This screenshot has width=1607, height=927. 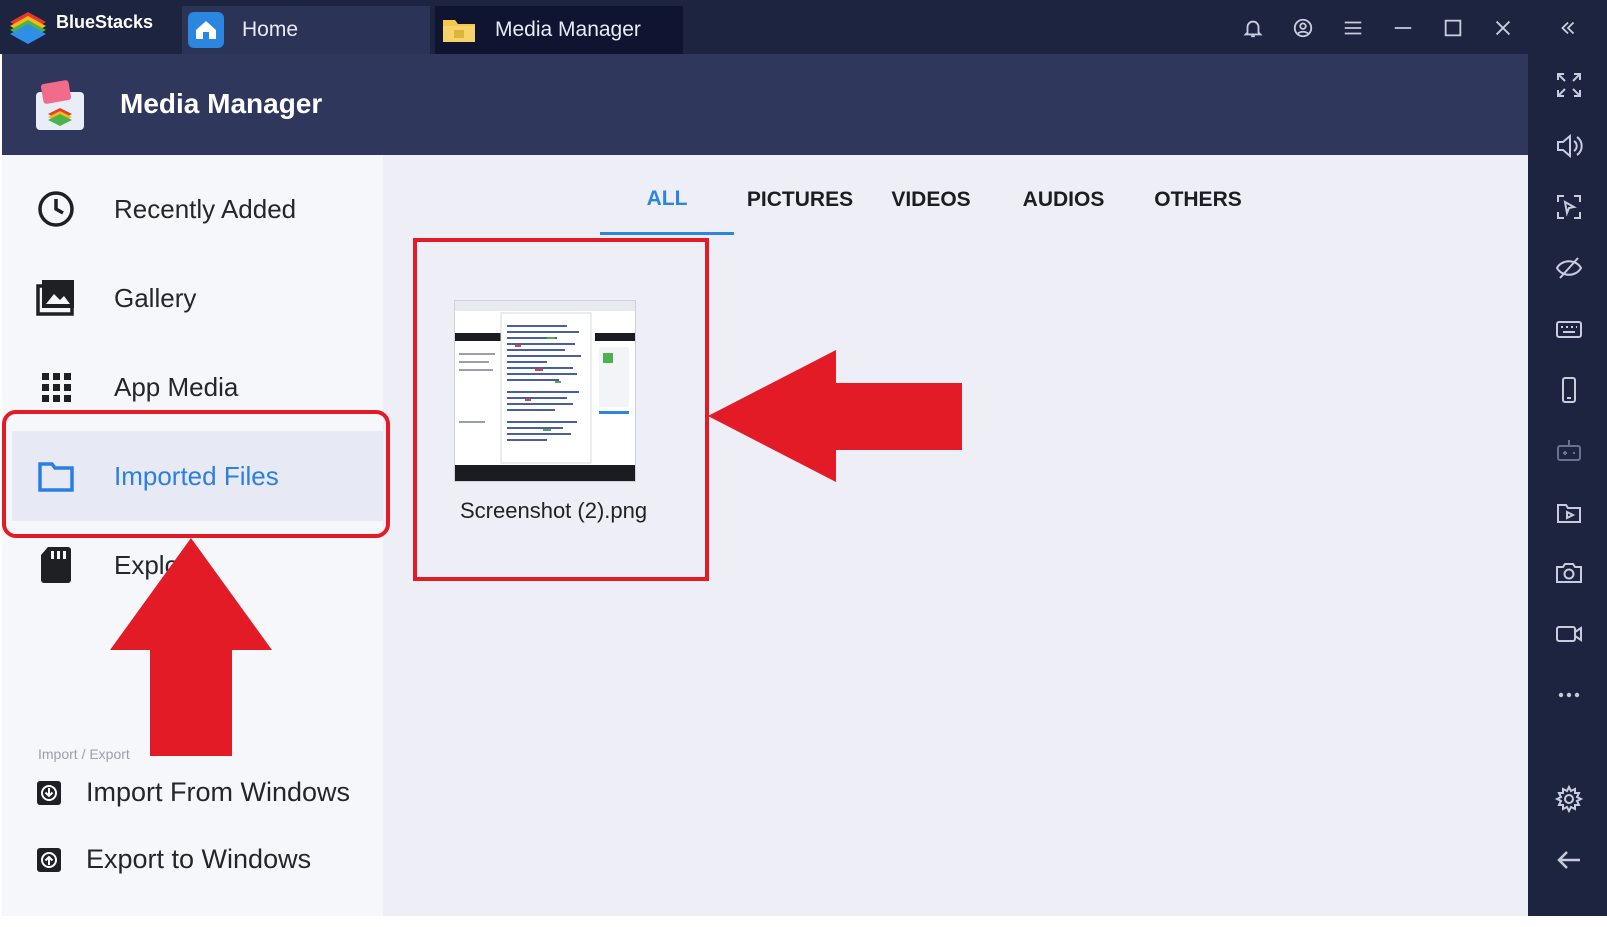 I want to click on right-toolbar, so click(x=1567, y=485).